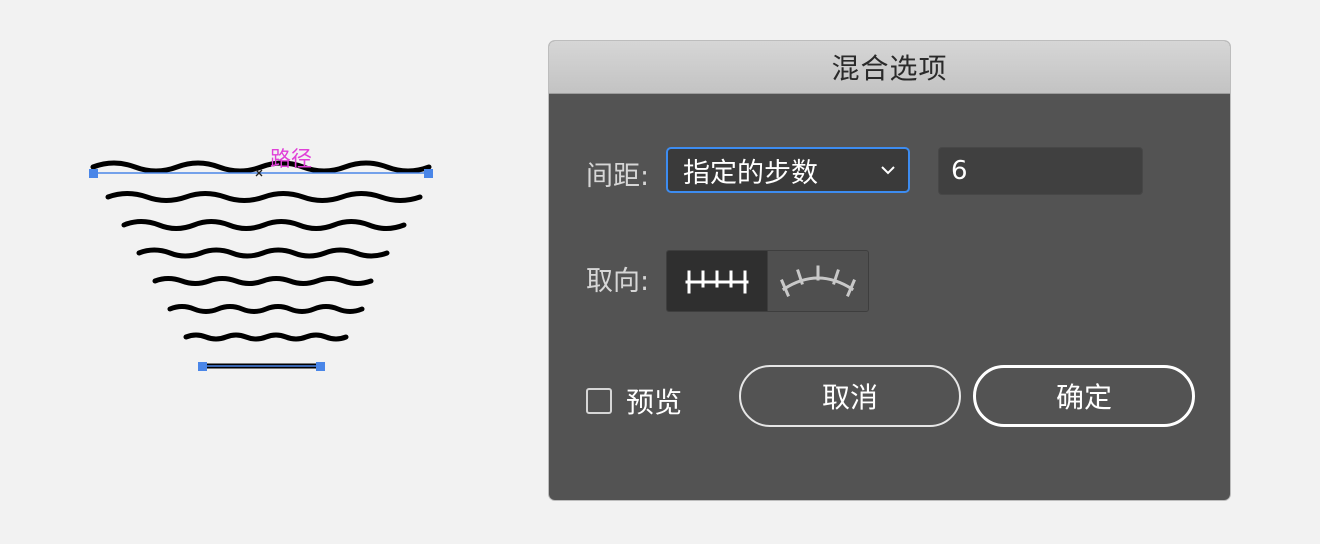 Image resolution: width=1320 pixels, height=544 pixels. I want to click on align-to-page-icon, so click(717, 282).